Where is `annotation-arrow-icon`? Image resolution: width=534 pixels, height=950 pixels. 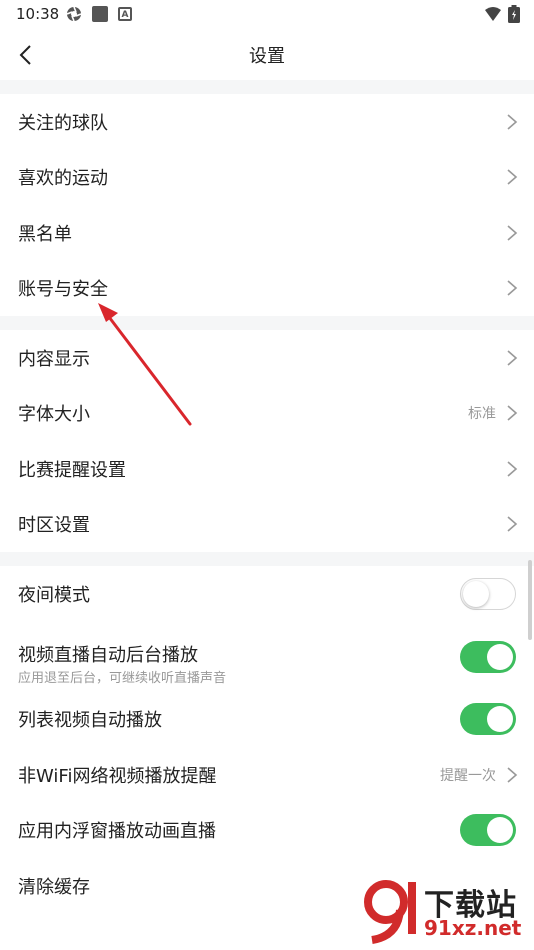 annotation-arrow-icon is located at coordinates (145, 364).